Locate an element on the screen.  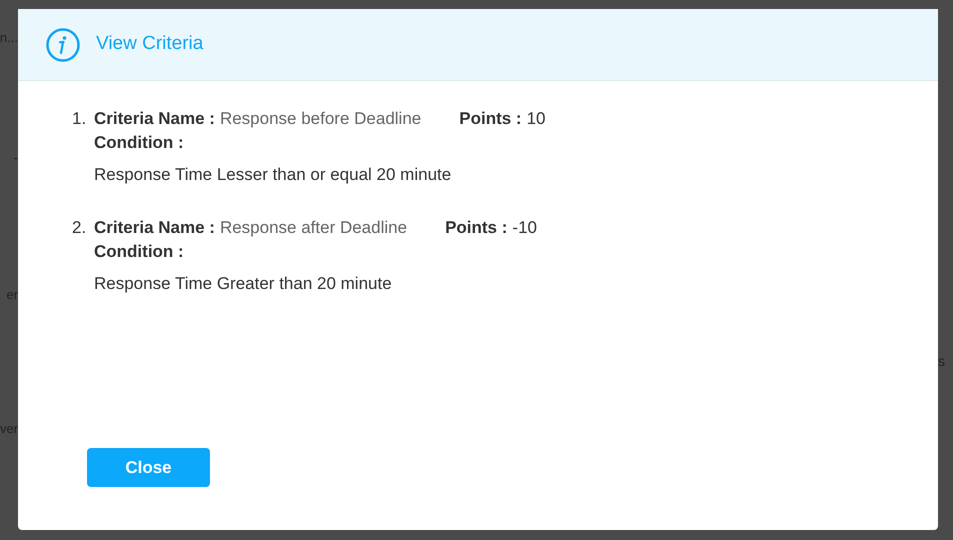
points-value: -10 is located at coordinates (524, 228).